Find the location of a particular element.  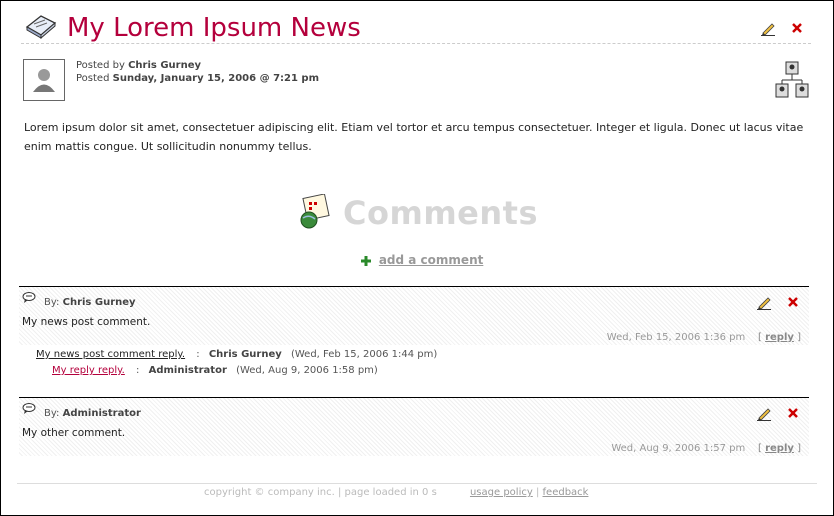

reply-date: (Wed, Aug 9, 2006 1:58 pm) is located at coordinates (307, 370).